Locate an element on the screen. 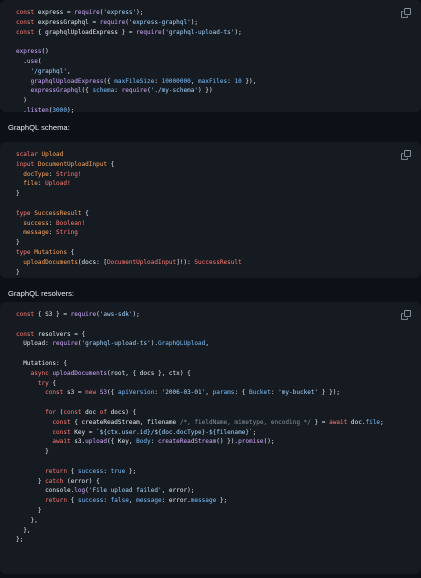 Image resolution: width=421 pixels, height=578 pixels. code-line: type SuccessResult { is located at coordinates (52, 213).